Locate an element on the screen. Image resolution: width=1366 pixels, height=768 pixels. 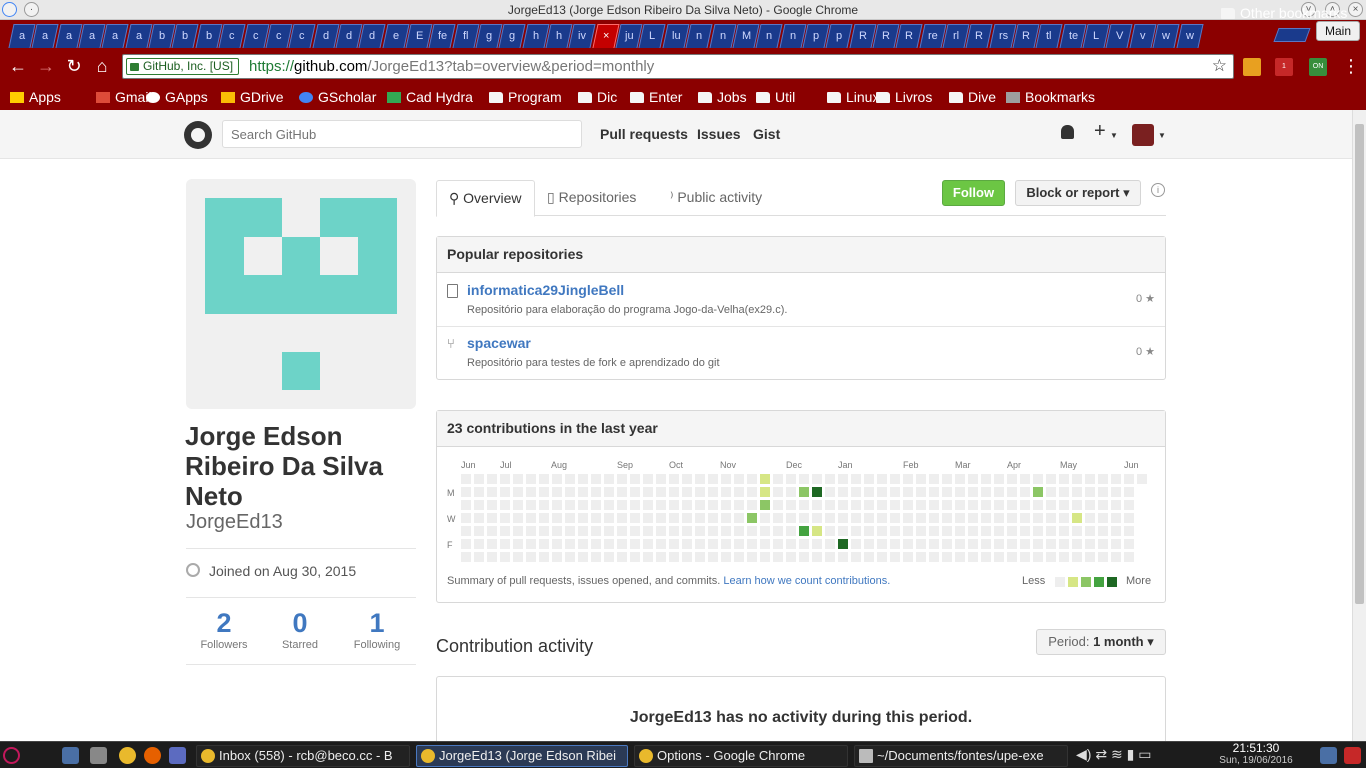
calculator-icon is located at coordinates (177, 755).